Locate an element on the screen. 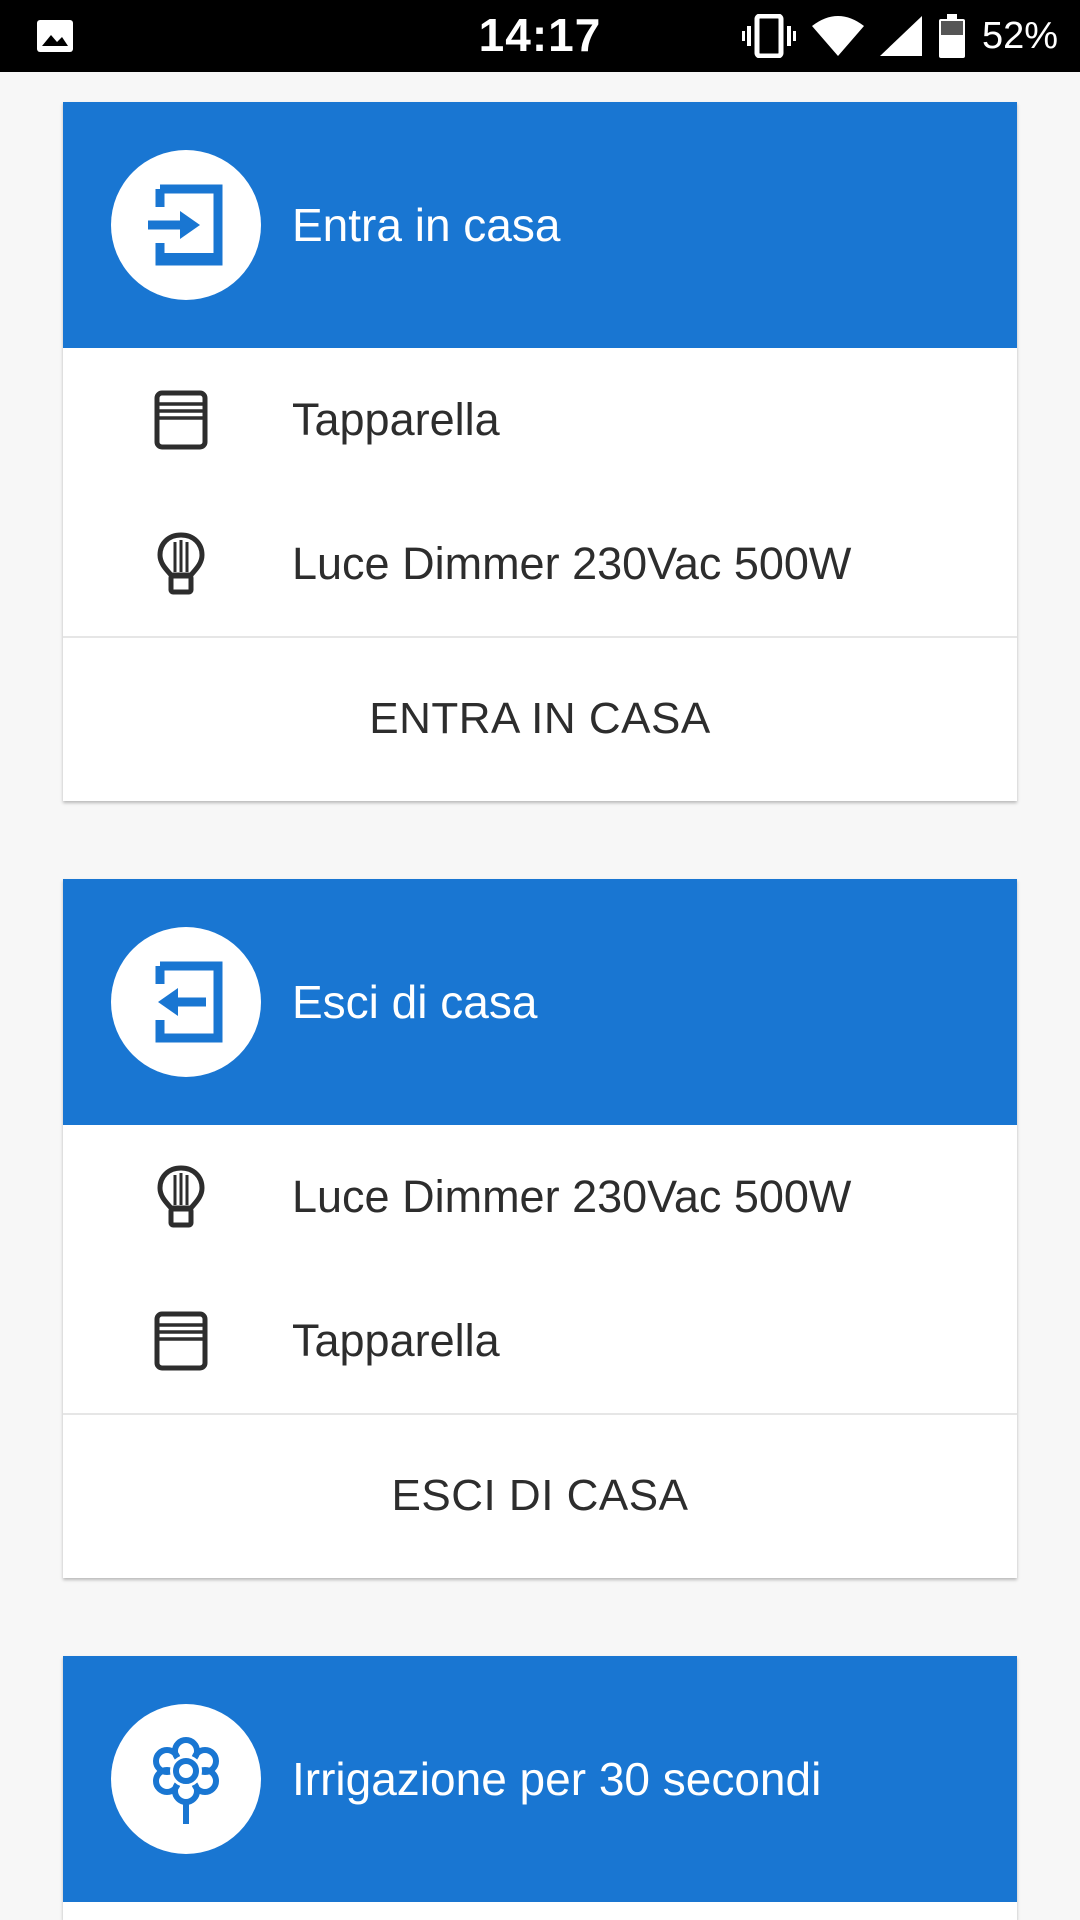 Image resolution: width=1080 pixels, height=1920 pixels. esci-di-casa-button: ESCI DI CASA is located at coordinates (540, 1495).